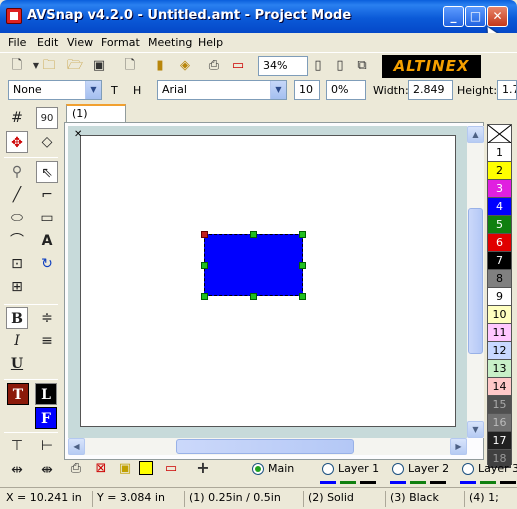 This screenshot has height=509, width=517. Describe the element at coordinates (47, 241) in the screenshot. I see `text-tool-icon: A` at that location.